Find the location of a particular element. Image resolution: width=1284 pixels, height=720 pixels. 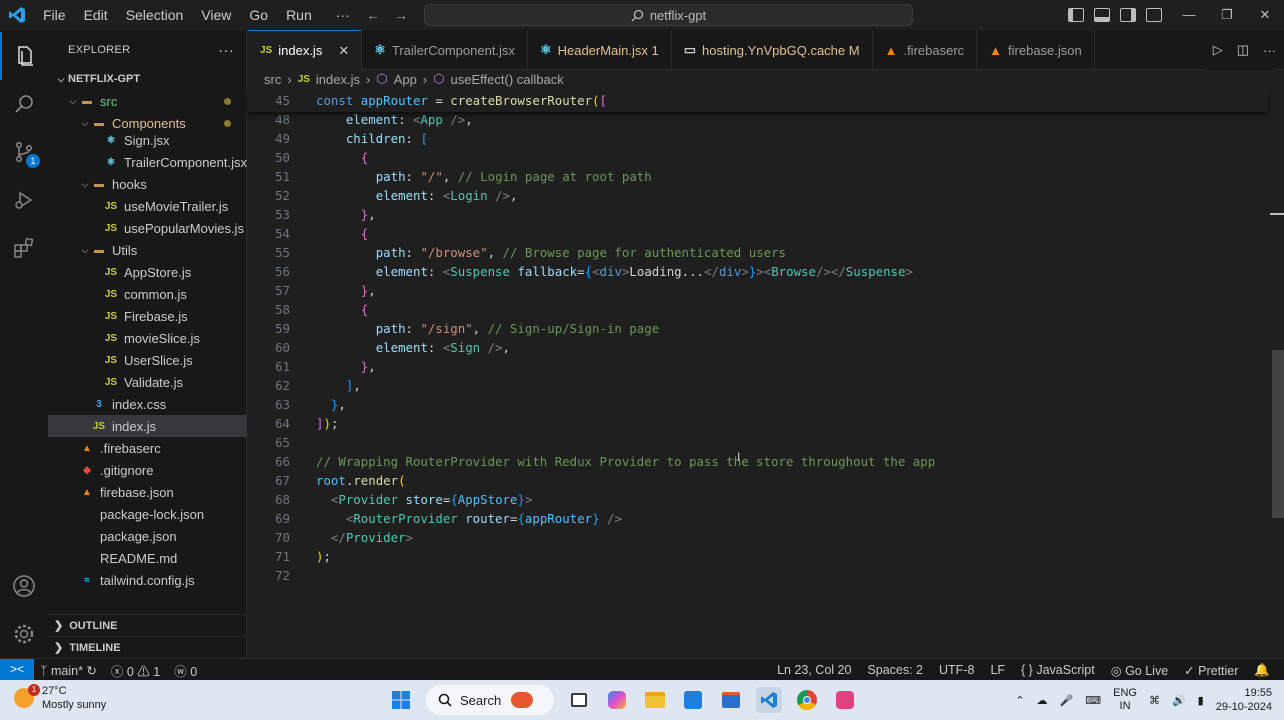

restore-icon: ❐ is located at coordinates (1227, 15).